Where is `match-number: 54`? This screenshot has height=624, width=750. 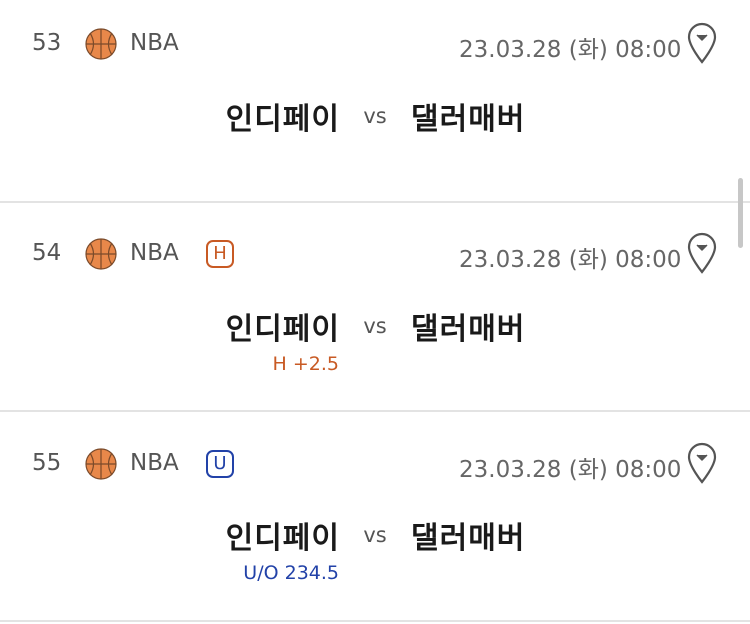 match-number: 54 is located at coordinates (47, 253).